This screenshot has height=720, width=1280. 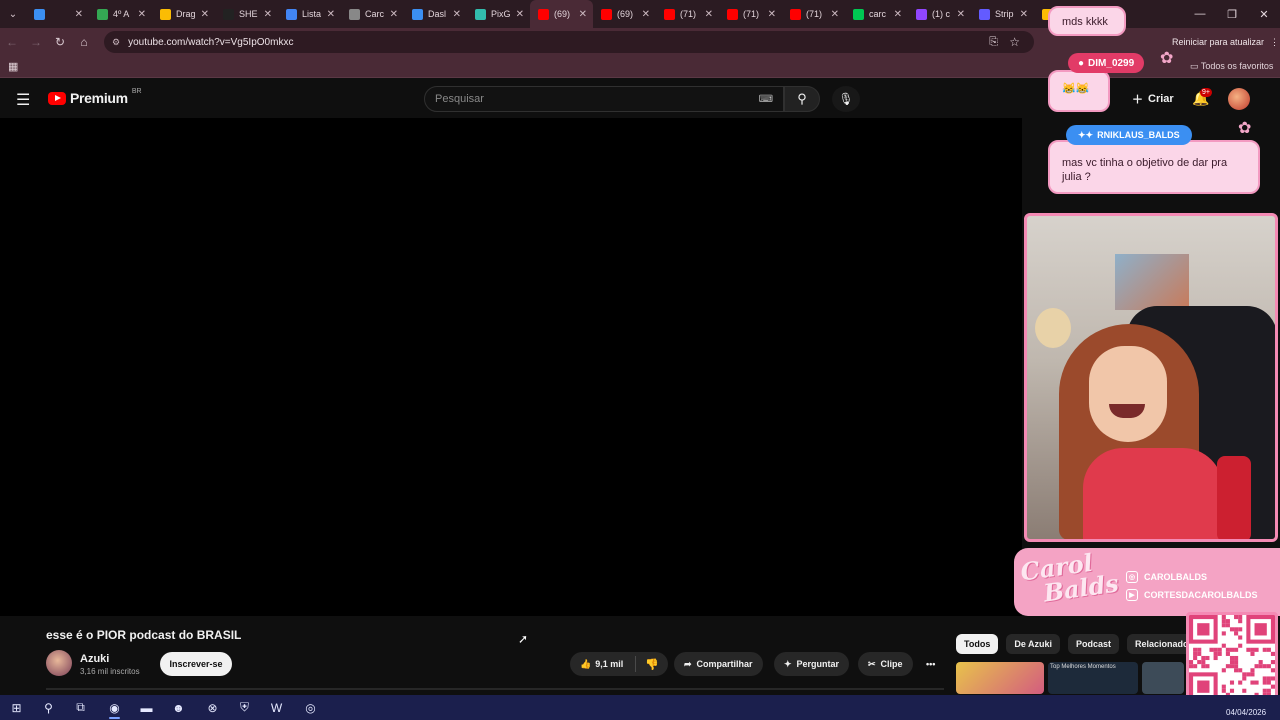 I want to click on browser-tab: 4º A ✕, so click(x=120, y=14).